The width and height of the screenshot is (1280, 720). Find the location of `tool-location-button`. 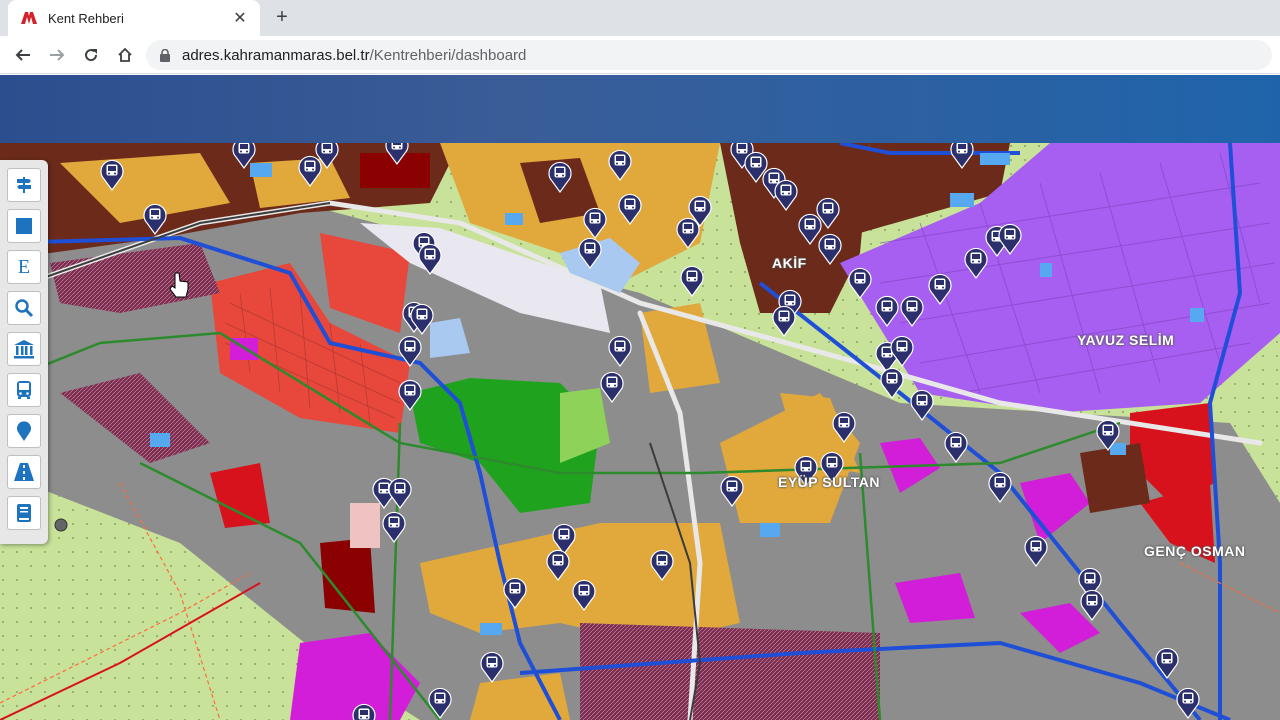

tool-location-button is located at coordinates (24, 431).